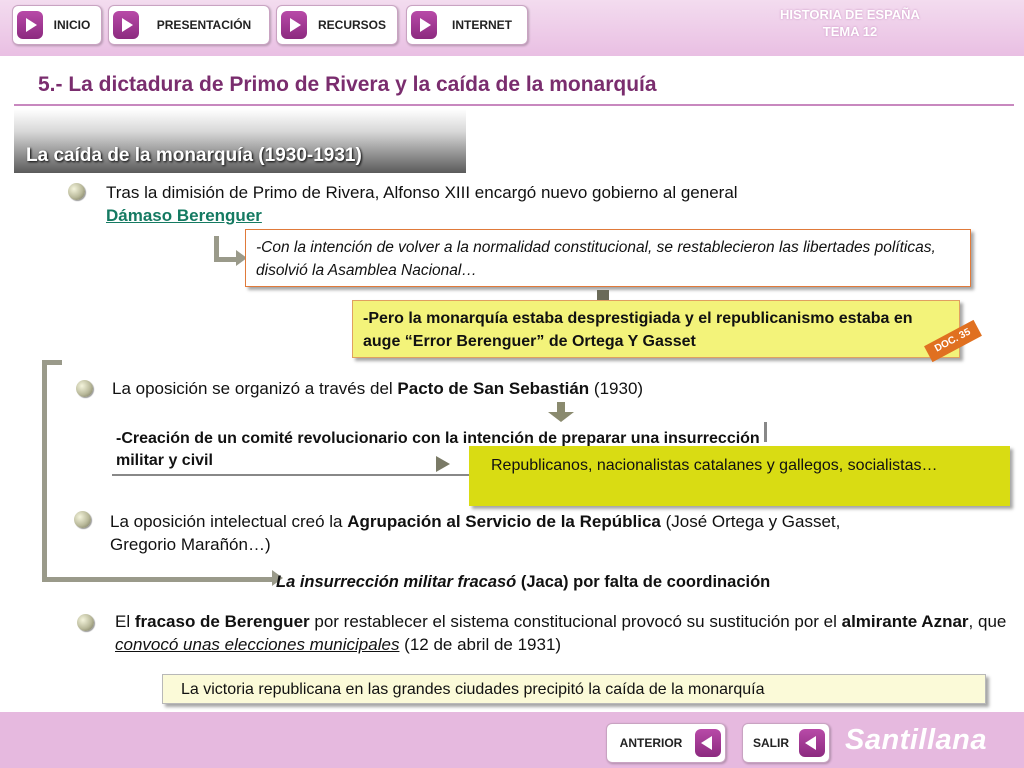 This screenshot has height=768, width=1024. What do you see at coordinates (396, 582) in the screenshot?
I see `insurrection-failed: La insurrección militar fracasó` at bounding box center [396, 582].